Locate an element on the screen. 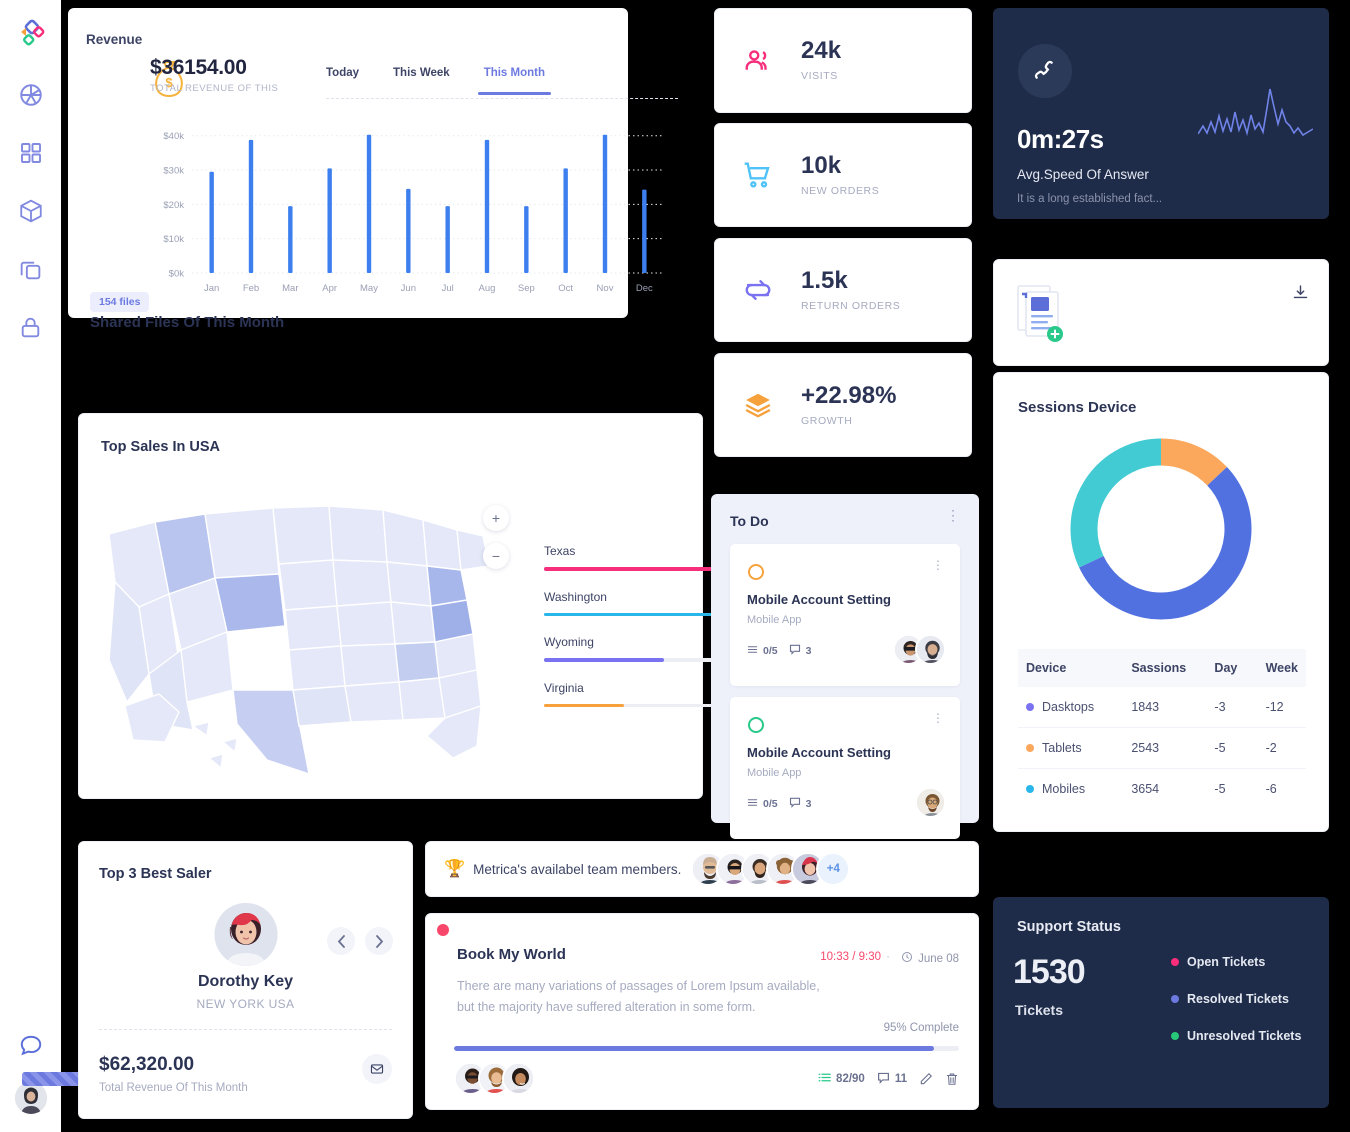 This screenshot has width=1350, height=1132. book-actions: 82/90 11 is located at coordinates (888, 1079).